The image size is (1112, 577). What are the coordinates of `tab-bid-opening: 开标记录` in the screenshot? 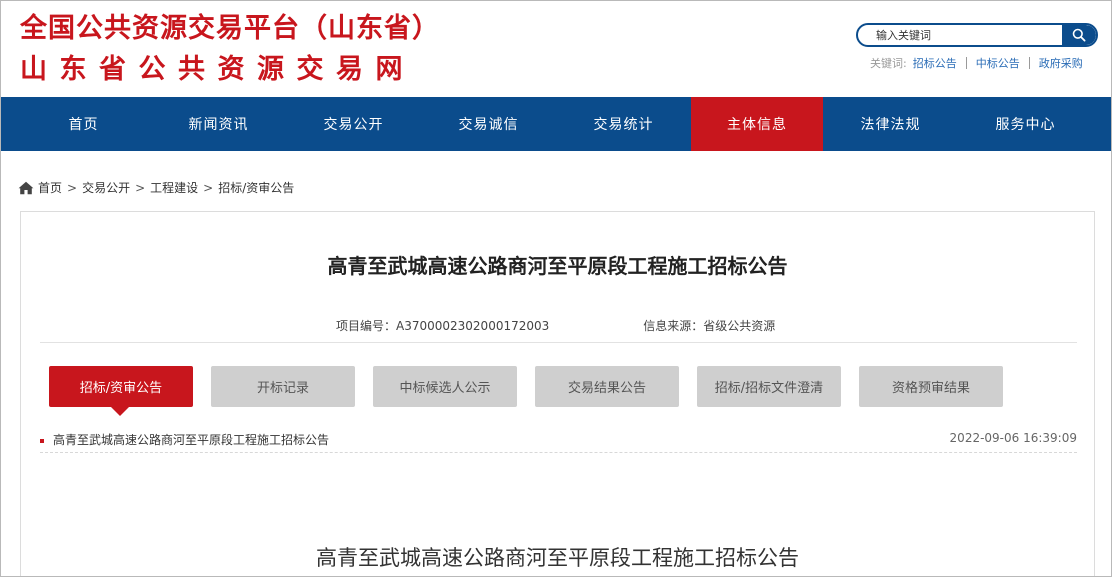 It's located at (283, 386).